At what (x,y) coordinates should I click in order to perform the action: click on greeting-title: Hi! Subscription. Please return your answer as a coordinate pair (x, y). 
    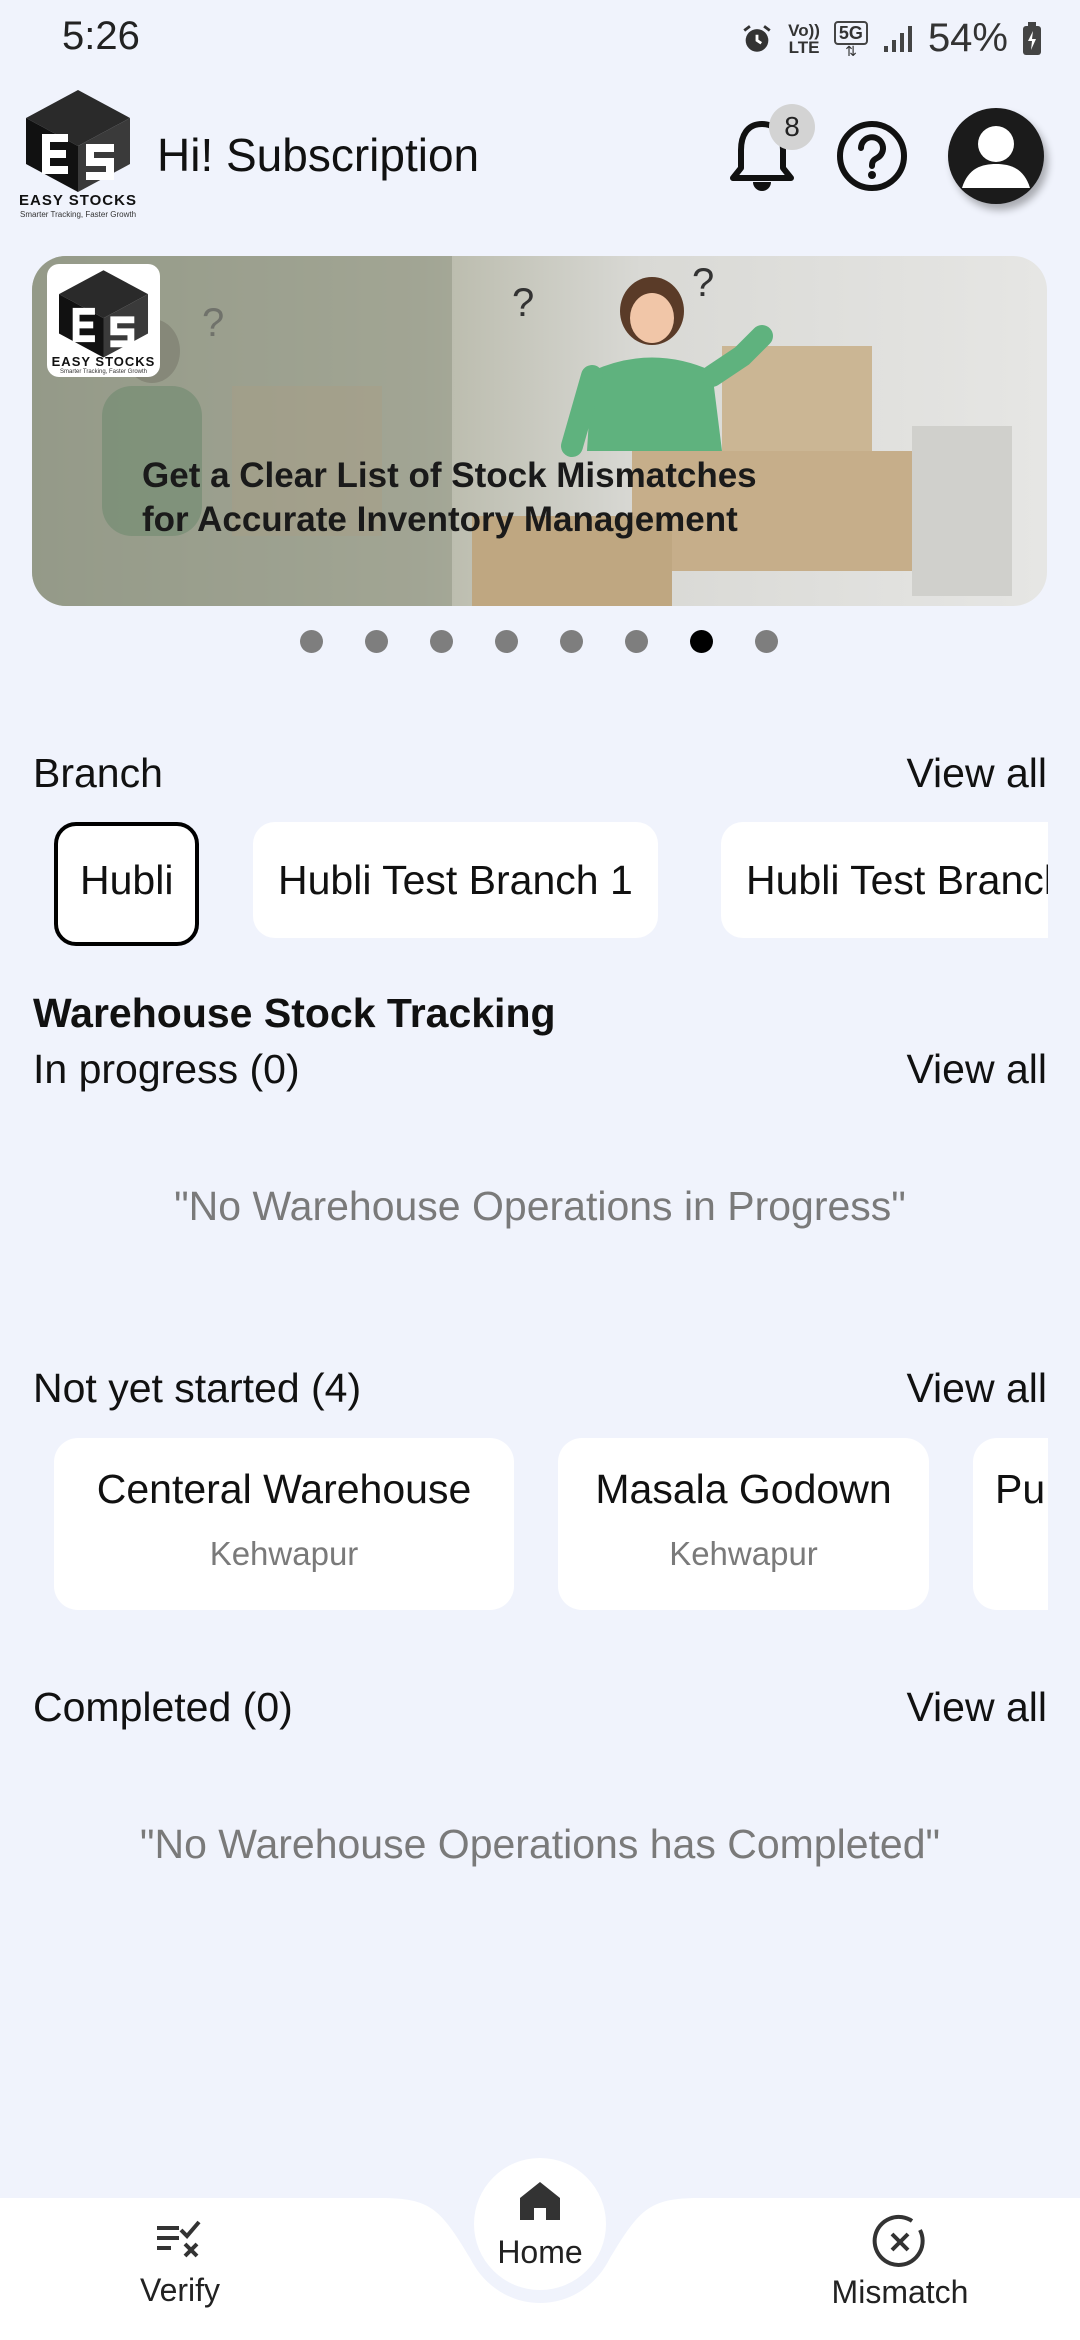
    Looking at the image, I should click on (318, 155).